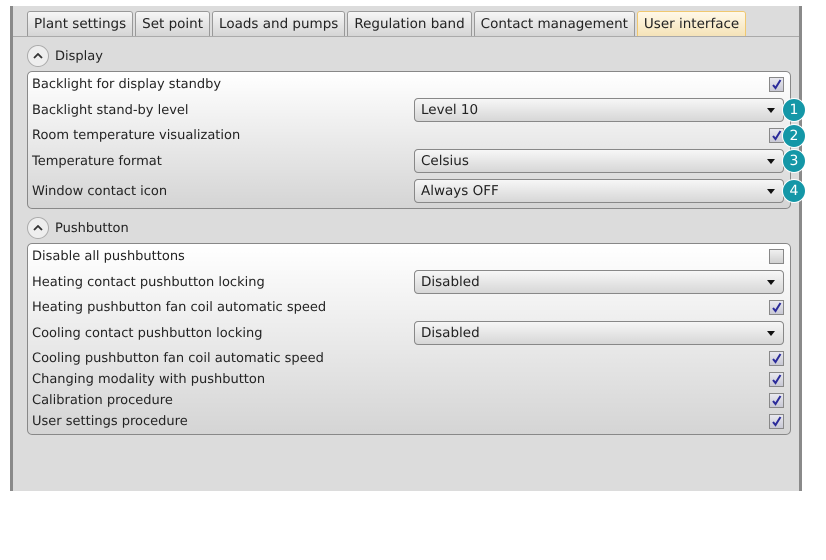 This screenshot has width=826, height=560. What do you see at coordinates (148, 282) in the screenshot?
I see `setting-label: Heating contact pushbutton locking` at bounding box center [148, 282].